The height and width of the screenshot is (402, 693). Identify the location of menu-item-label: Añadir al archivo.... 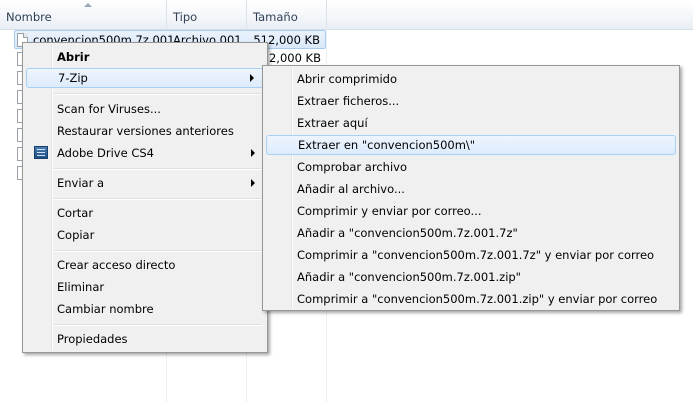
(351, 189).